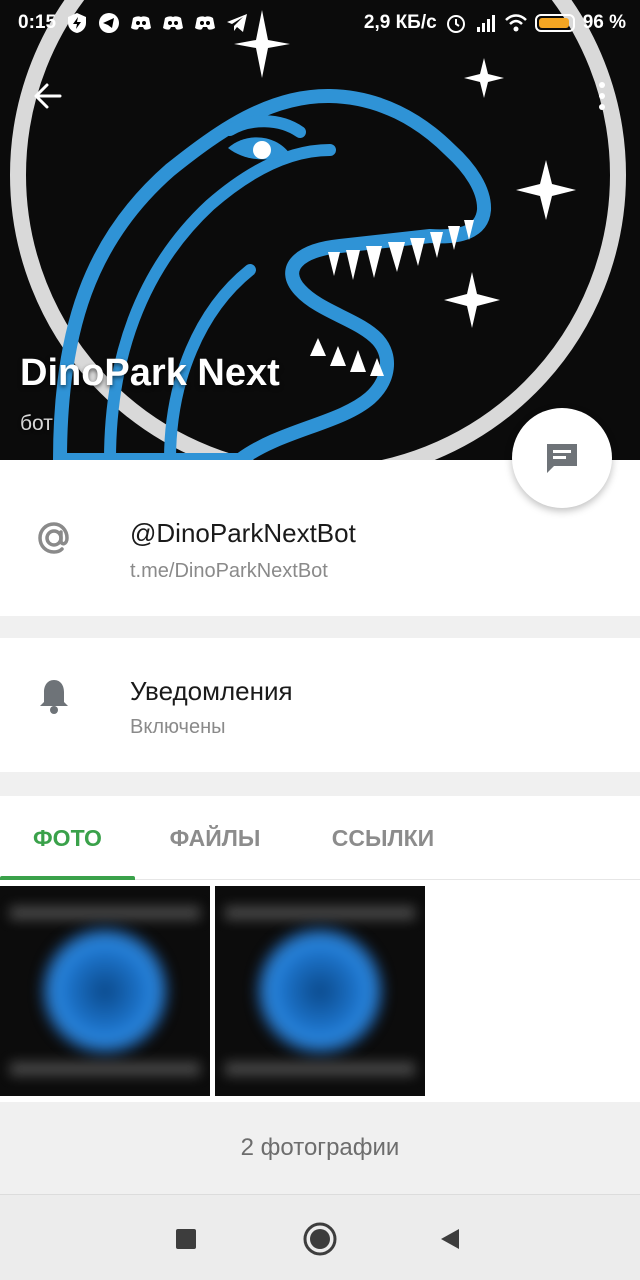 Image resolution: width=640 pixels, height=1280 pixels. What do you see at coordinates (320, 1148) in the screenshot?
I see `media-count: 2 фотографии` at bounding box center [320, 1148].